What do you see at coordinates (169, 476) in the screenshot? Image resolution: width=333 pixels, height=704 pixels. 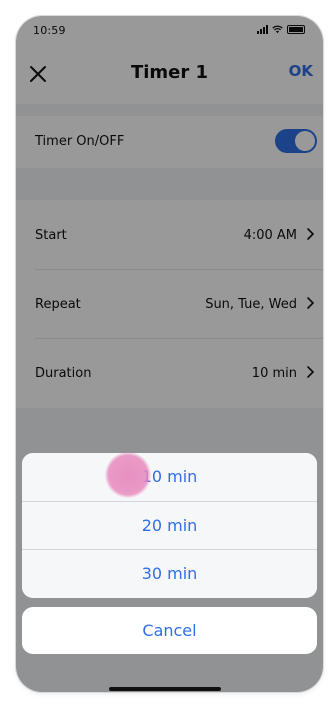 I see `option-10-min: 10 min` at bounding box center [169, 476].